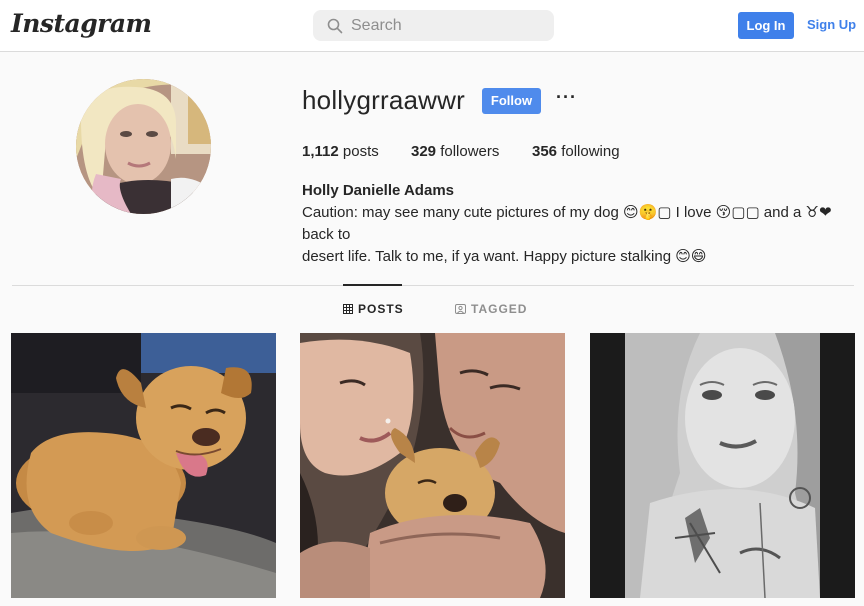 The height and width of the screenshot is (606, 864). I want to click on following-count: 356, so click(545, 151).